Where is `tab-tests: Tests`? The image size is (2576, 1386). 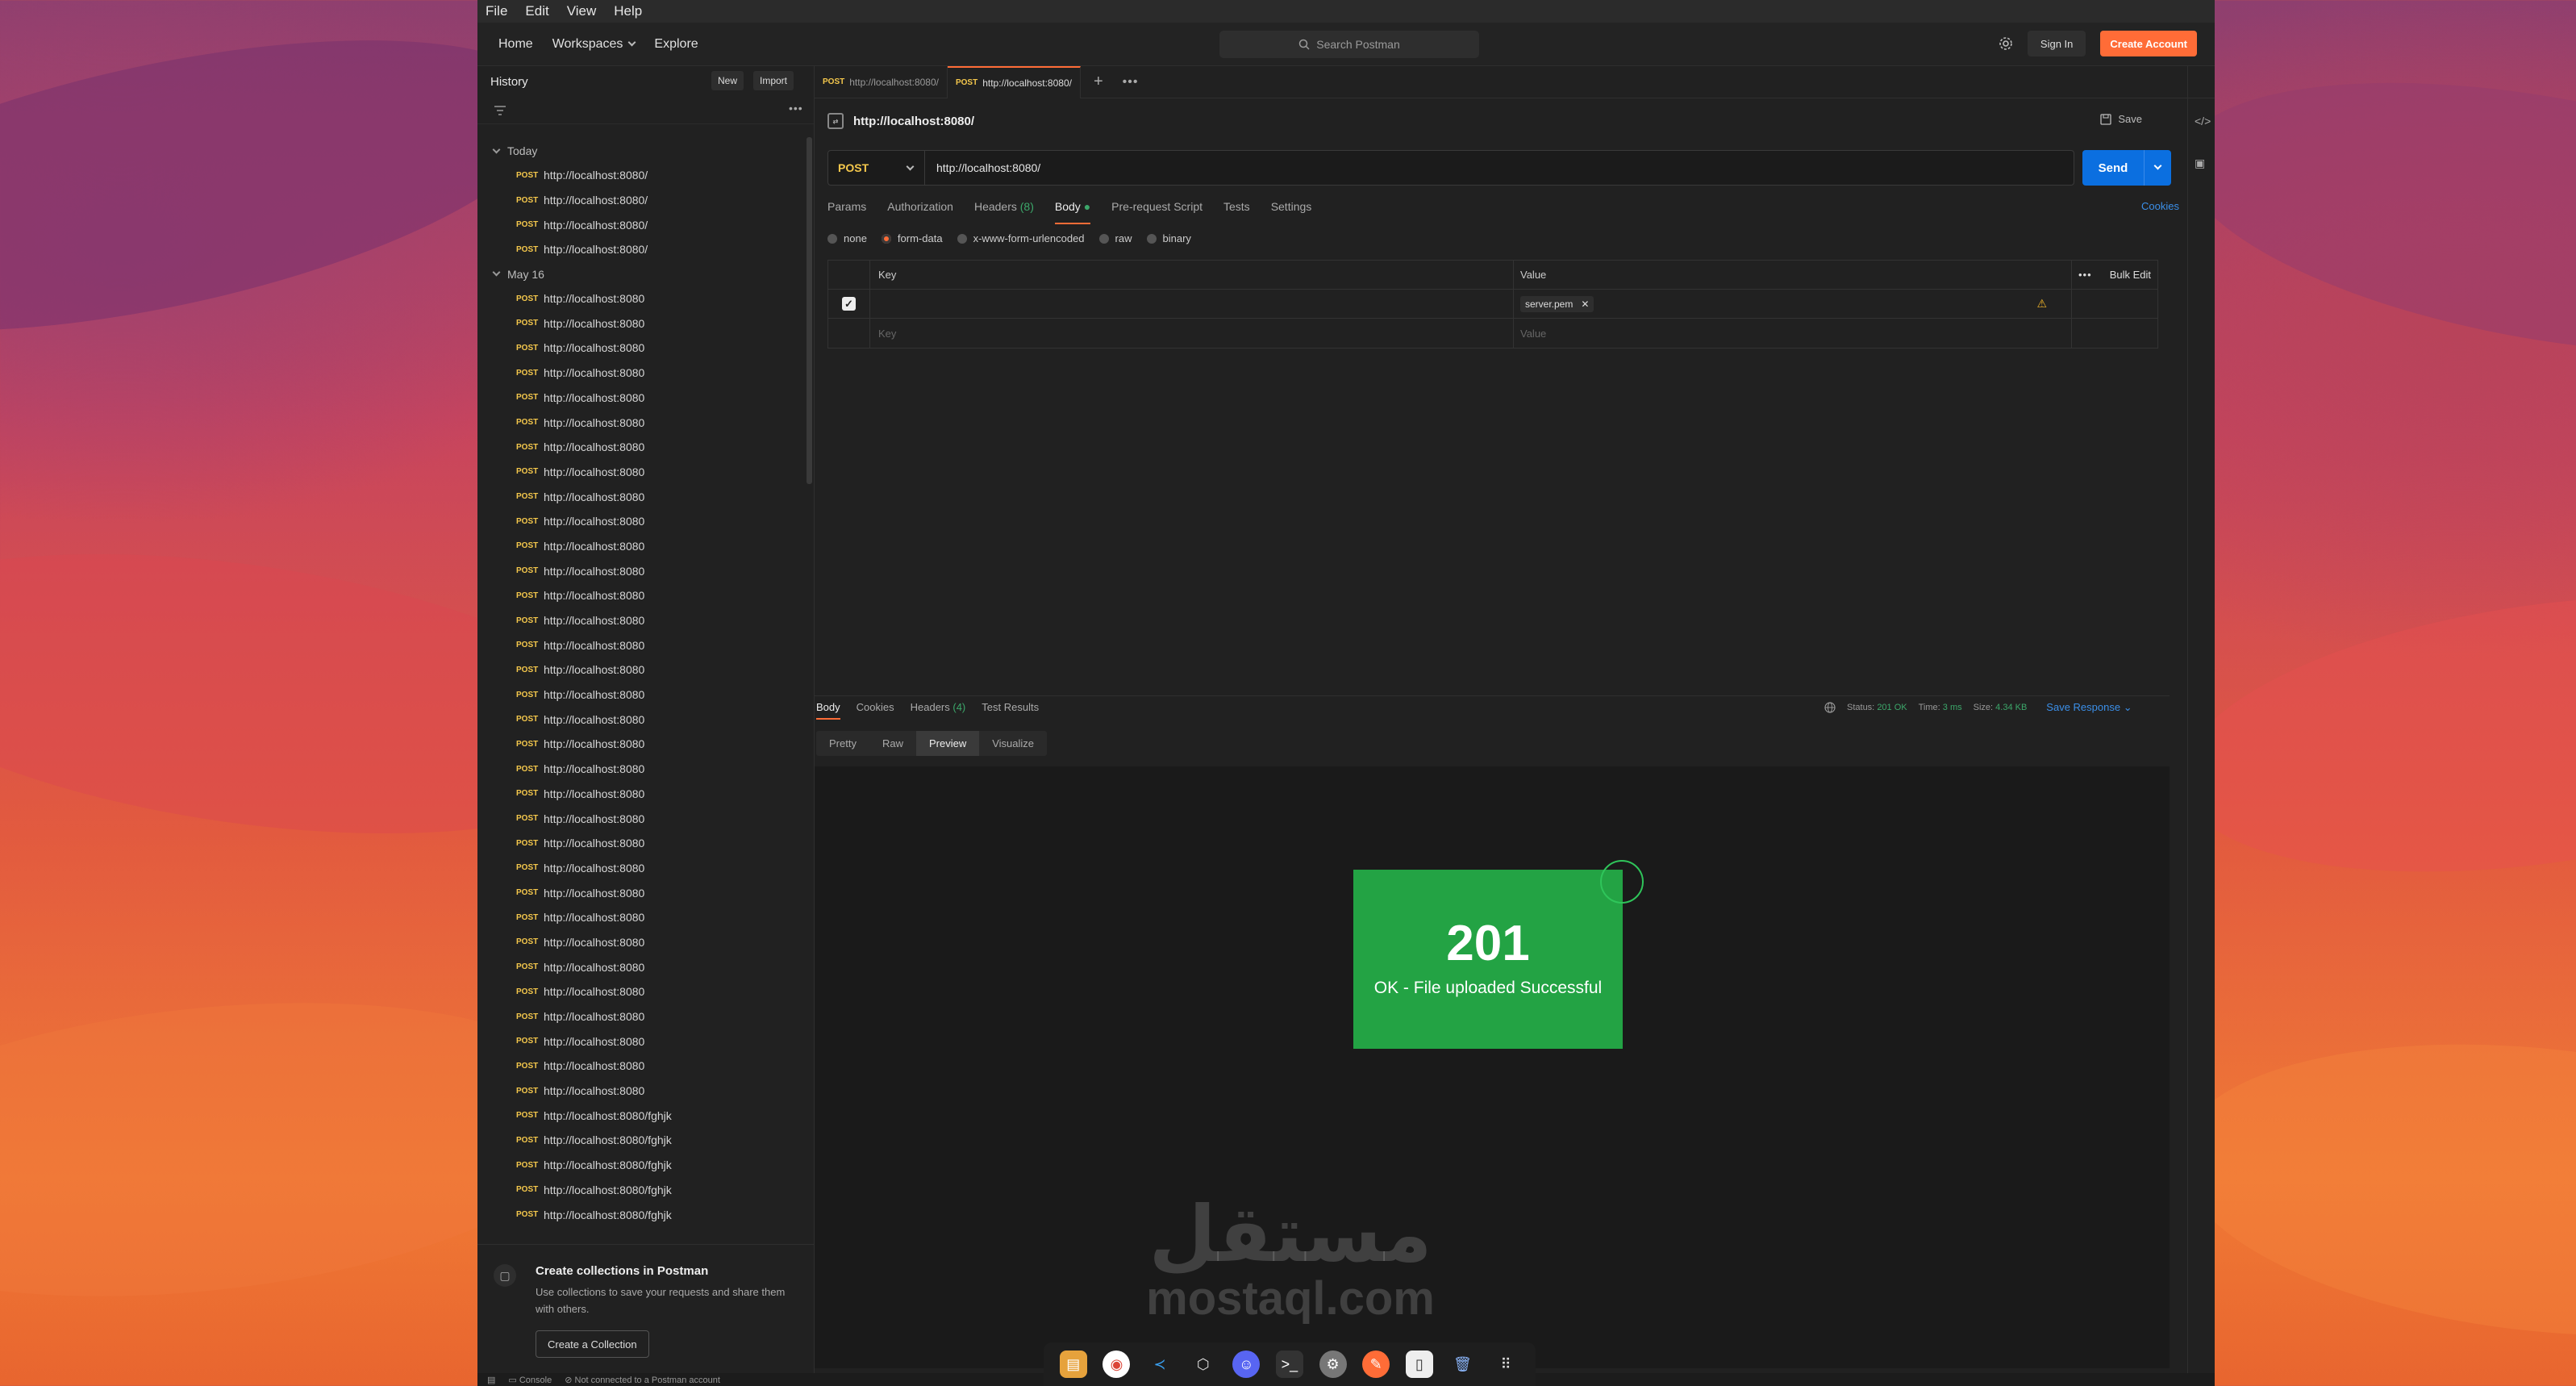 tab-tests: Tests is located at coordinates (1236, 212).